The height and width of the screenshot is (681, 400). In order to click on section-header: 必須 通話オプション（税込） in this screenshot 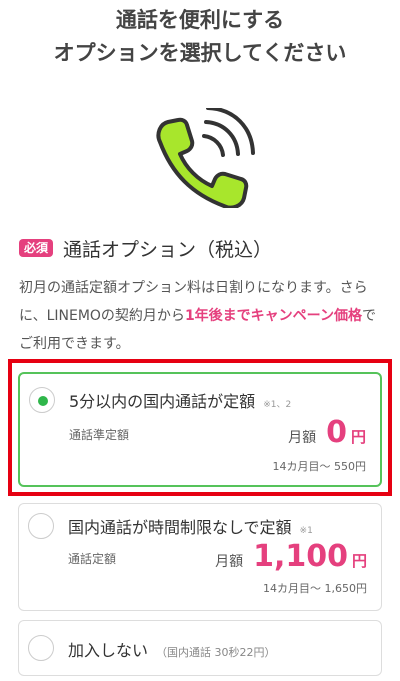, I will do `click(145, 248)`.